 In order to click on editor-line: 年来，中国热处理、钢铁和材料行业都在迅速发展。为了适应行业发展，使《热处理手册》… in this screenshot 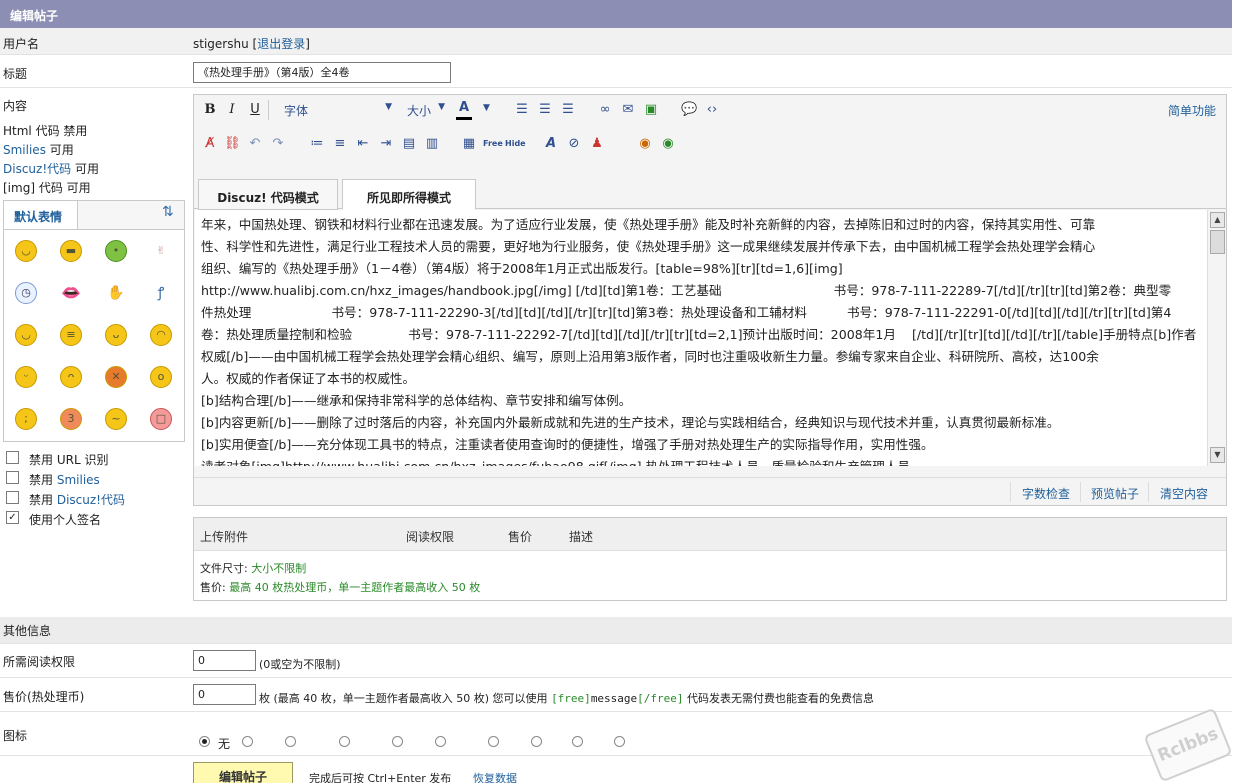, I will do `click(648, 224)`.